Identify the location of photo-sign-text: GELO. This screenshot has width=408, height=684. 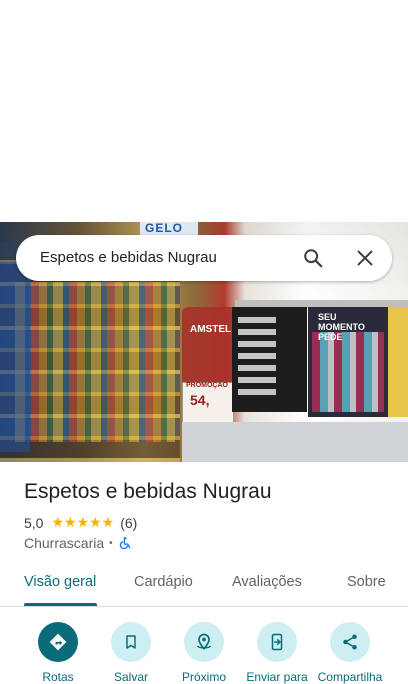
(164, 228).